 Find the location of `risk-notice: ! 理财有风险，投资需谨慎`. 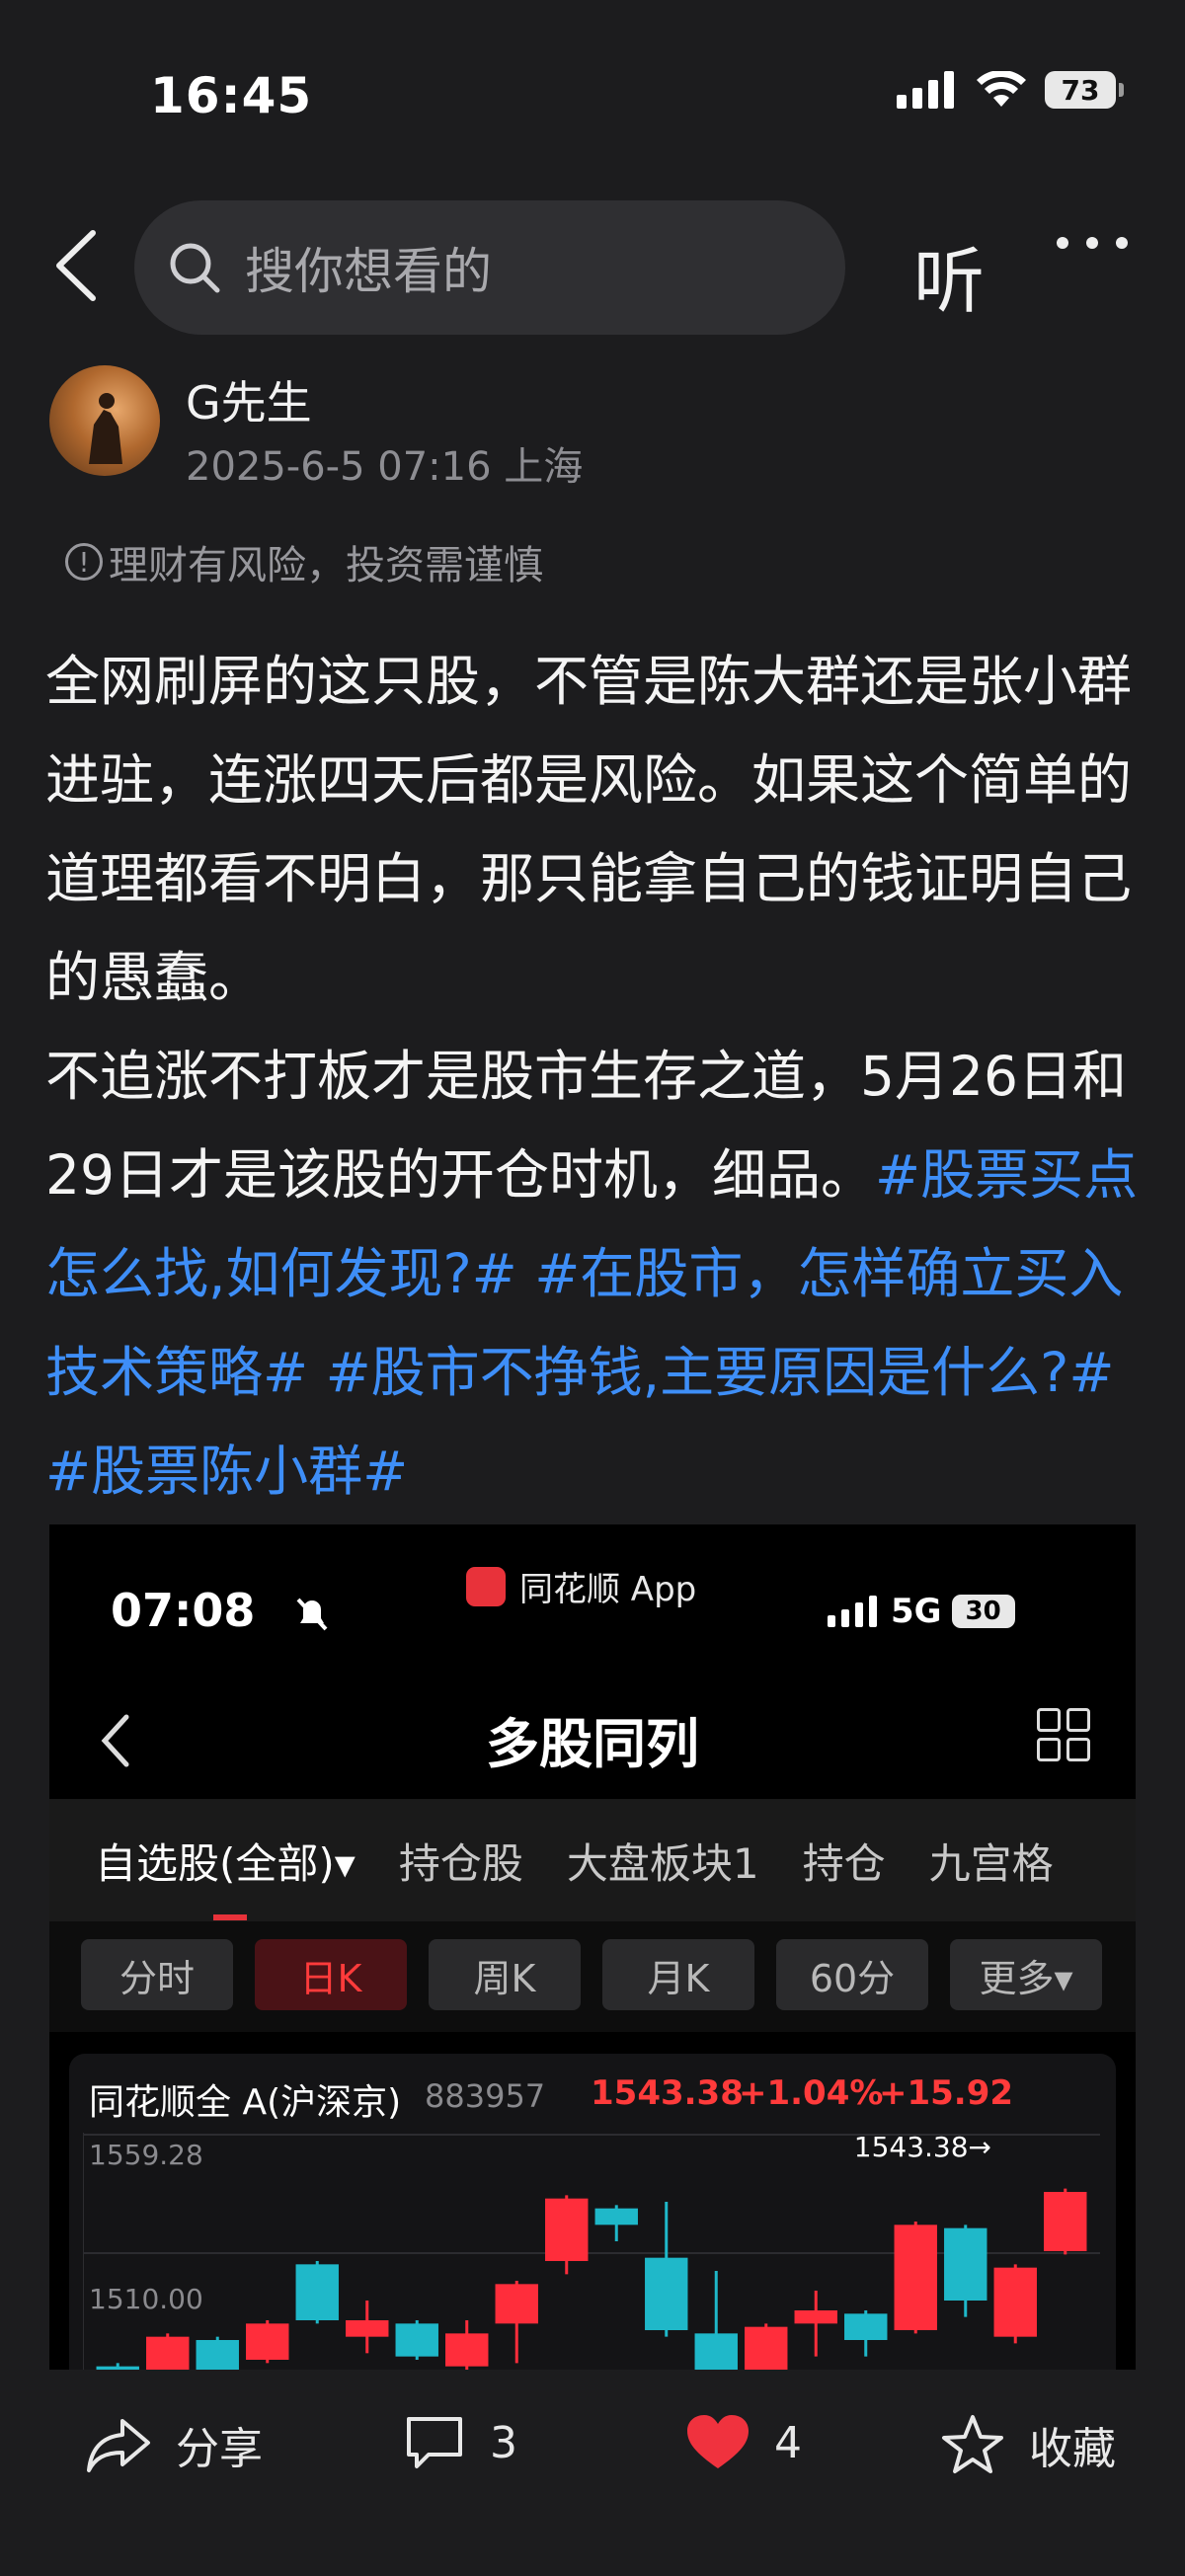

risk-notice: ! 理财有风险，投资需谨慎 is located at coordinates (304, 561).